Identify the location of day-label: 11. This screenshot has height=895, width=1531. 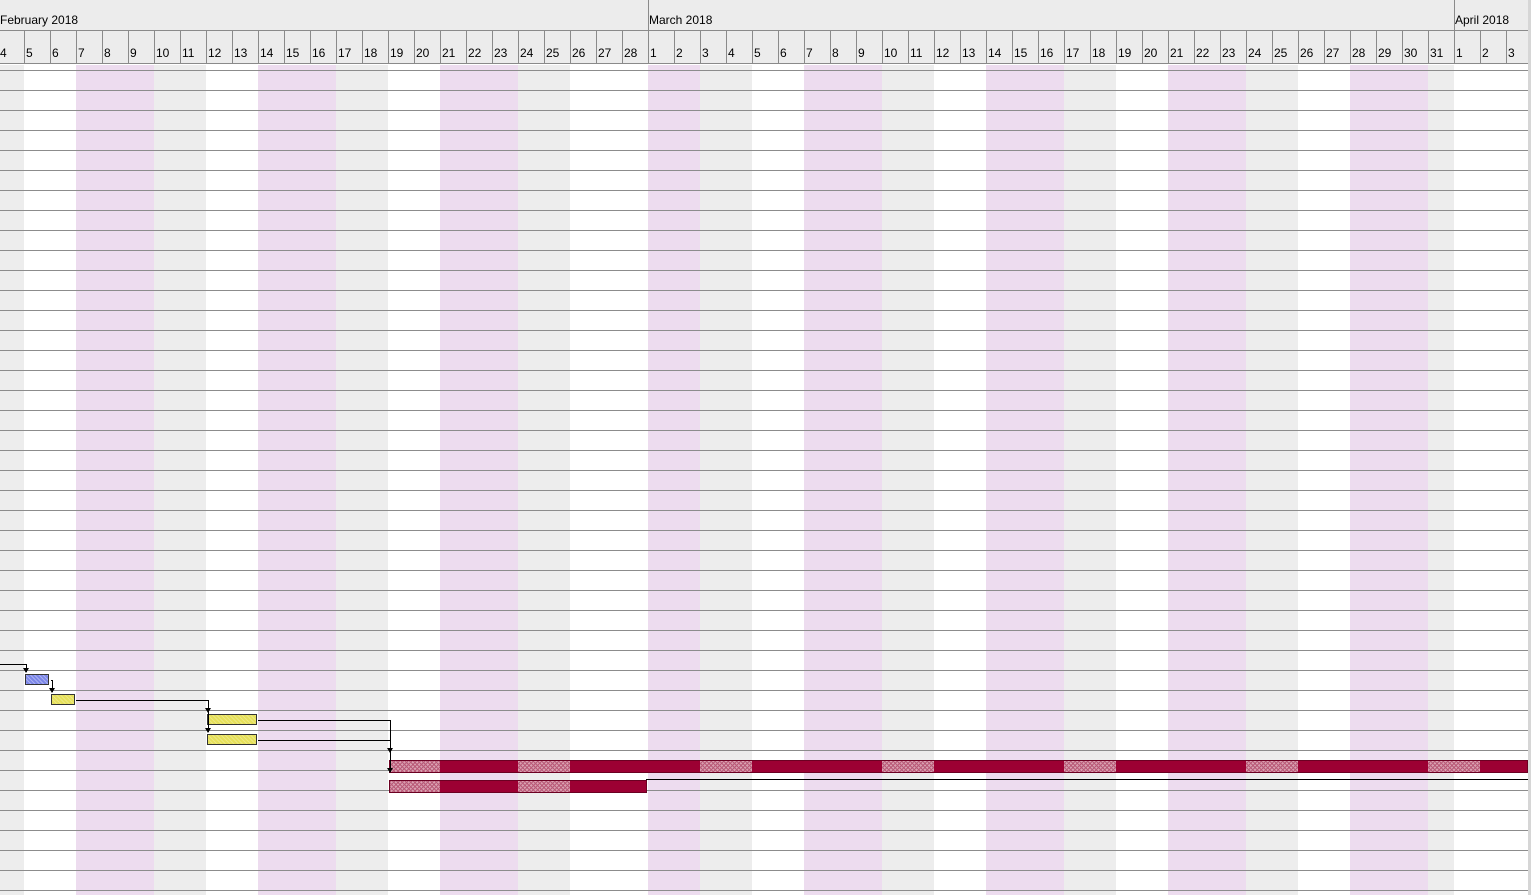
(921, 47).